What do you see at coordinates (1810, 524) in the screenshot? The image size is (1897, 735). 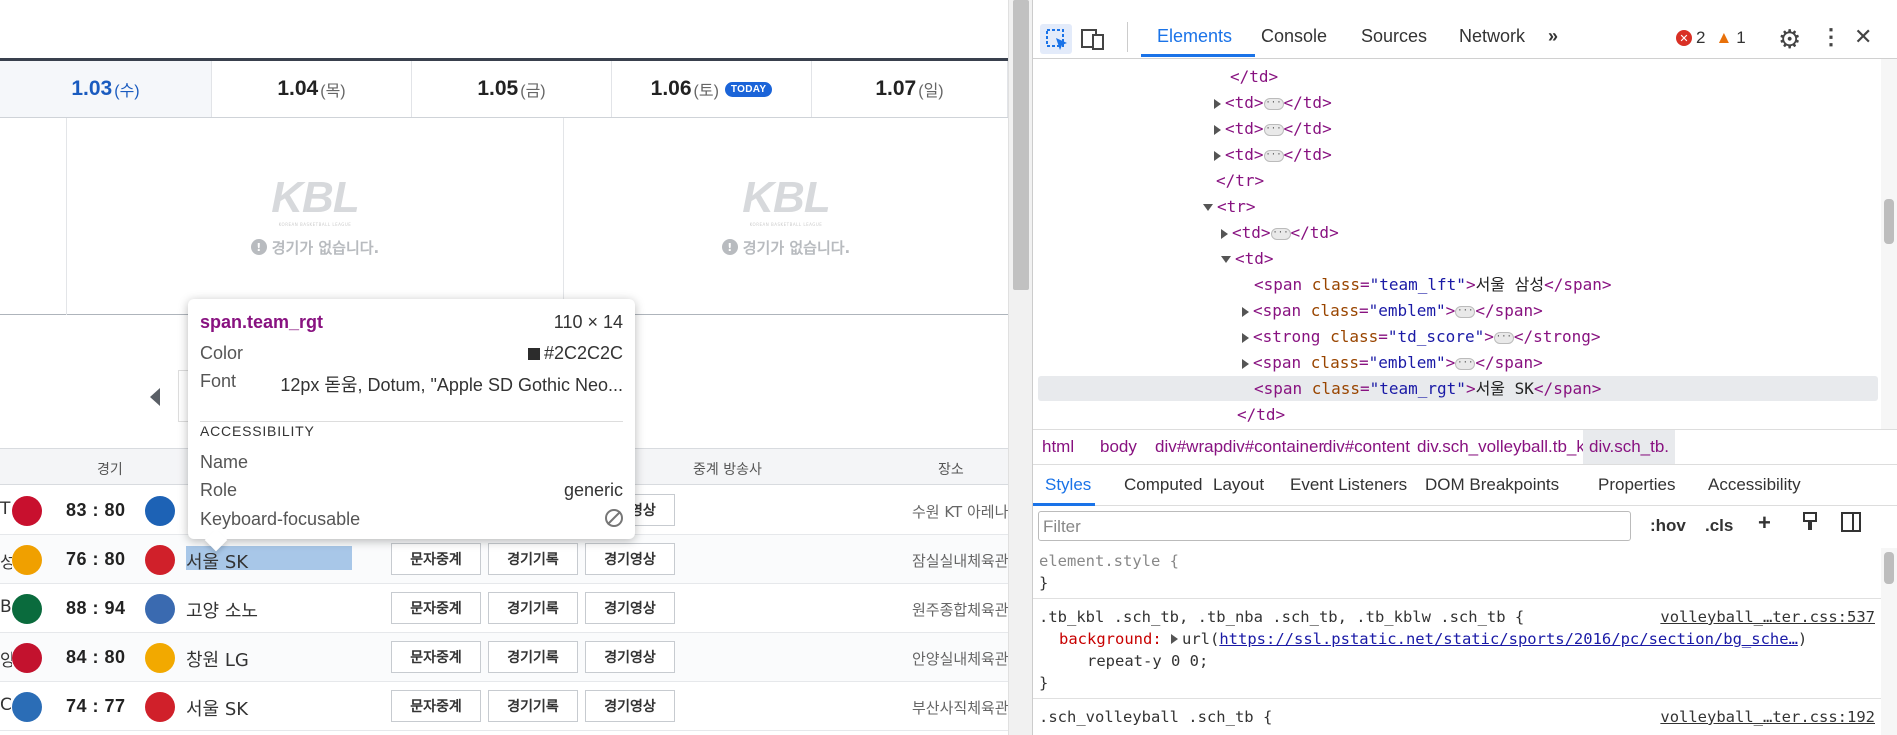 I see `paint-brush-icon` at bounding box center [1810, 524].